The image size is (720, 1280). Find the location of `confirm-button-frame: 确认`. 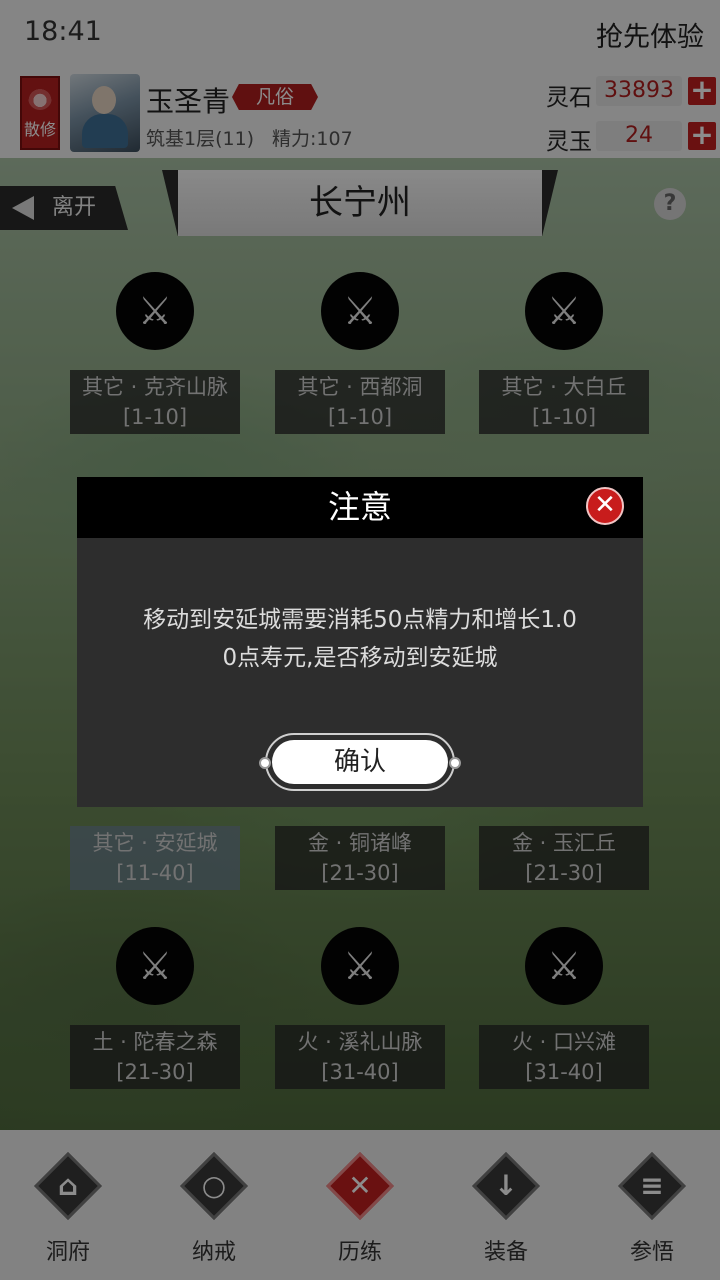

confirm-button-frame: 确认 is located at coordinates (360, 762).